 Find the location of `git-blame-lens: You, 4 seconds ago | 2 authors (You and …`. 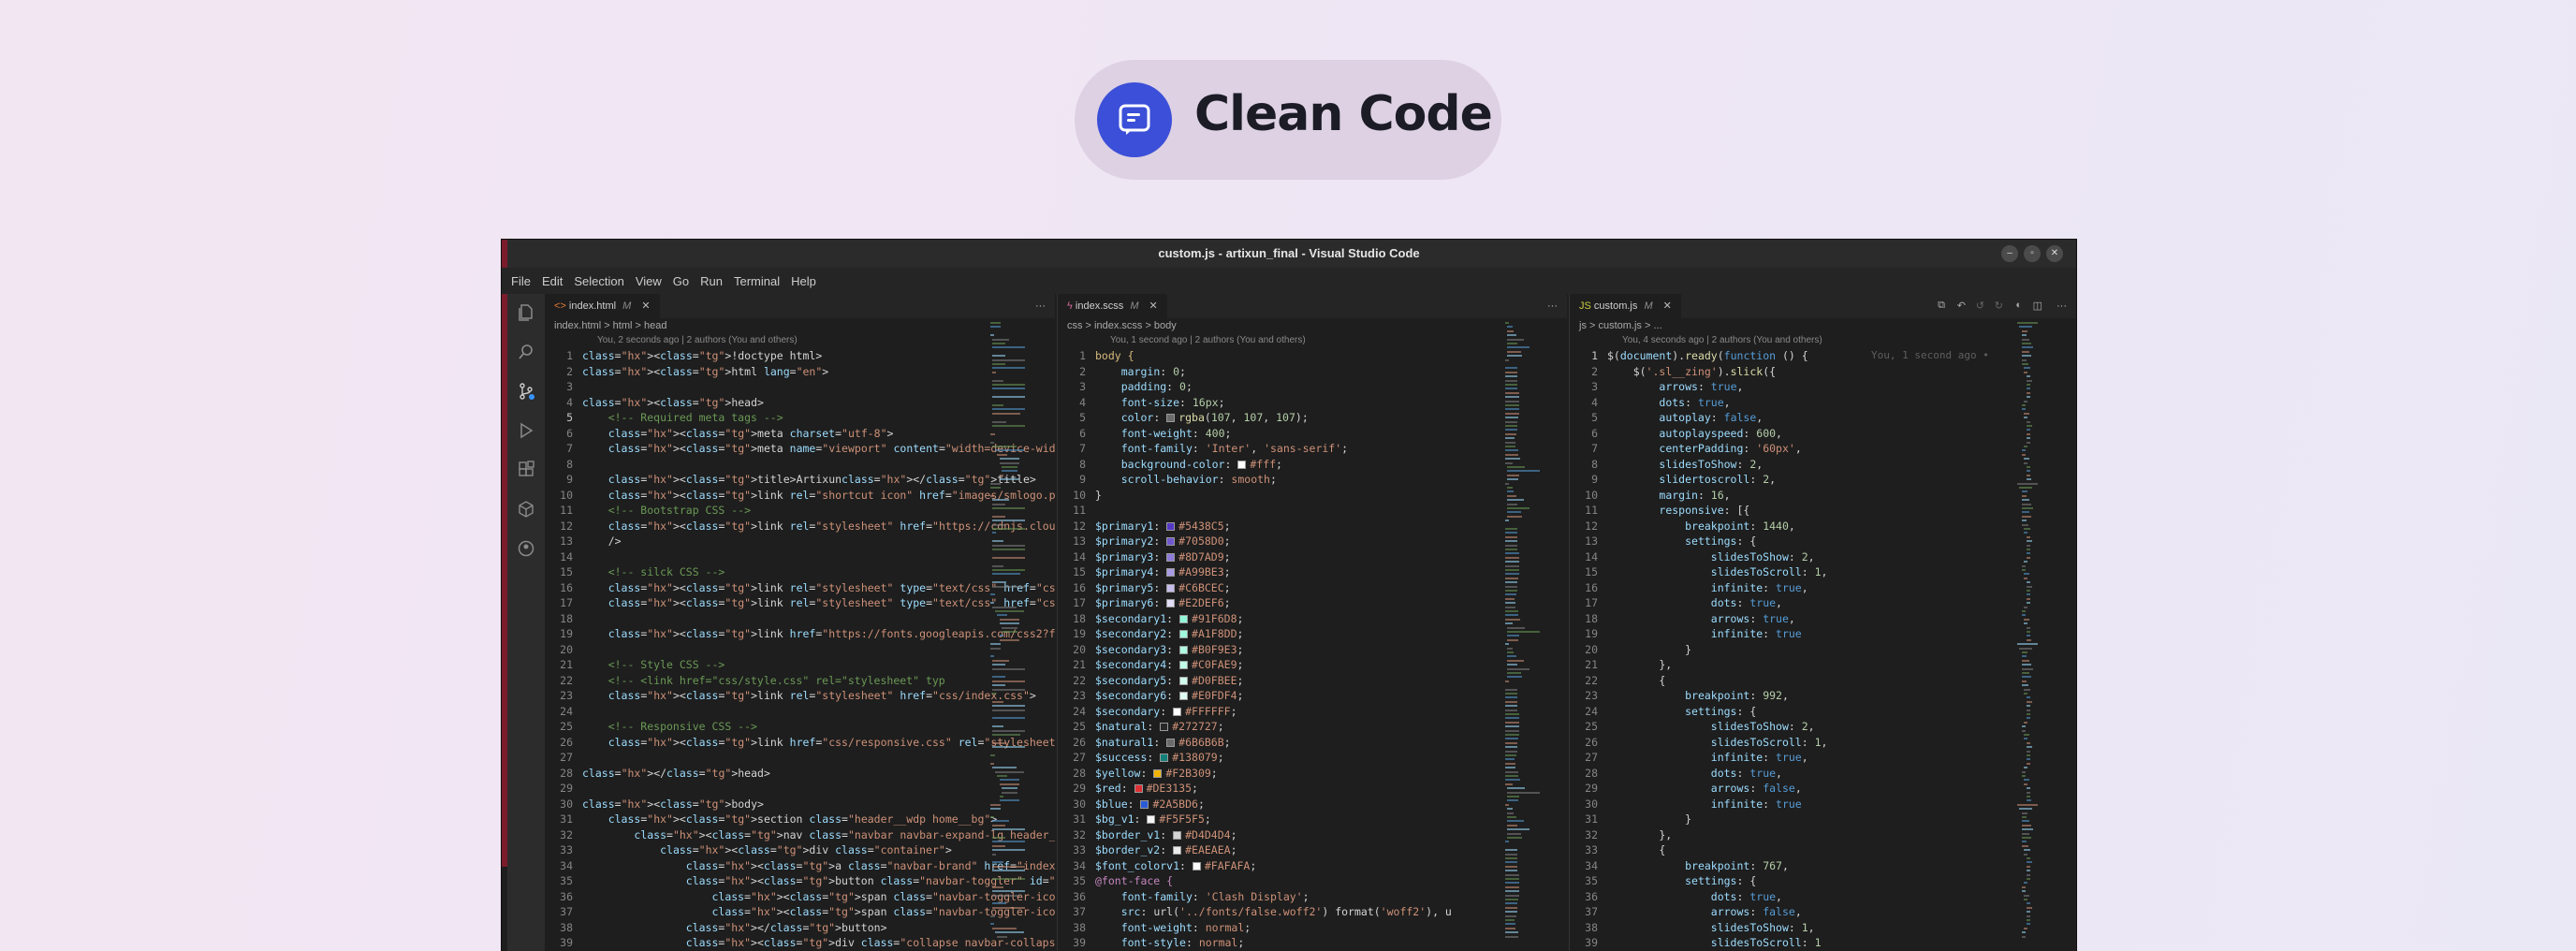

git-blame-lens: You, 4 seconds ago | 2 authors (You and … is located at coordinates (1722, 340).